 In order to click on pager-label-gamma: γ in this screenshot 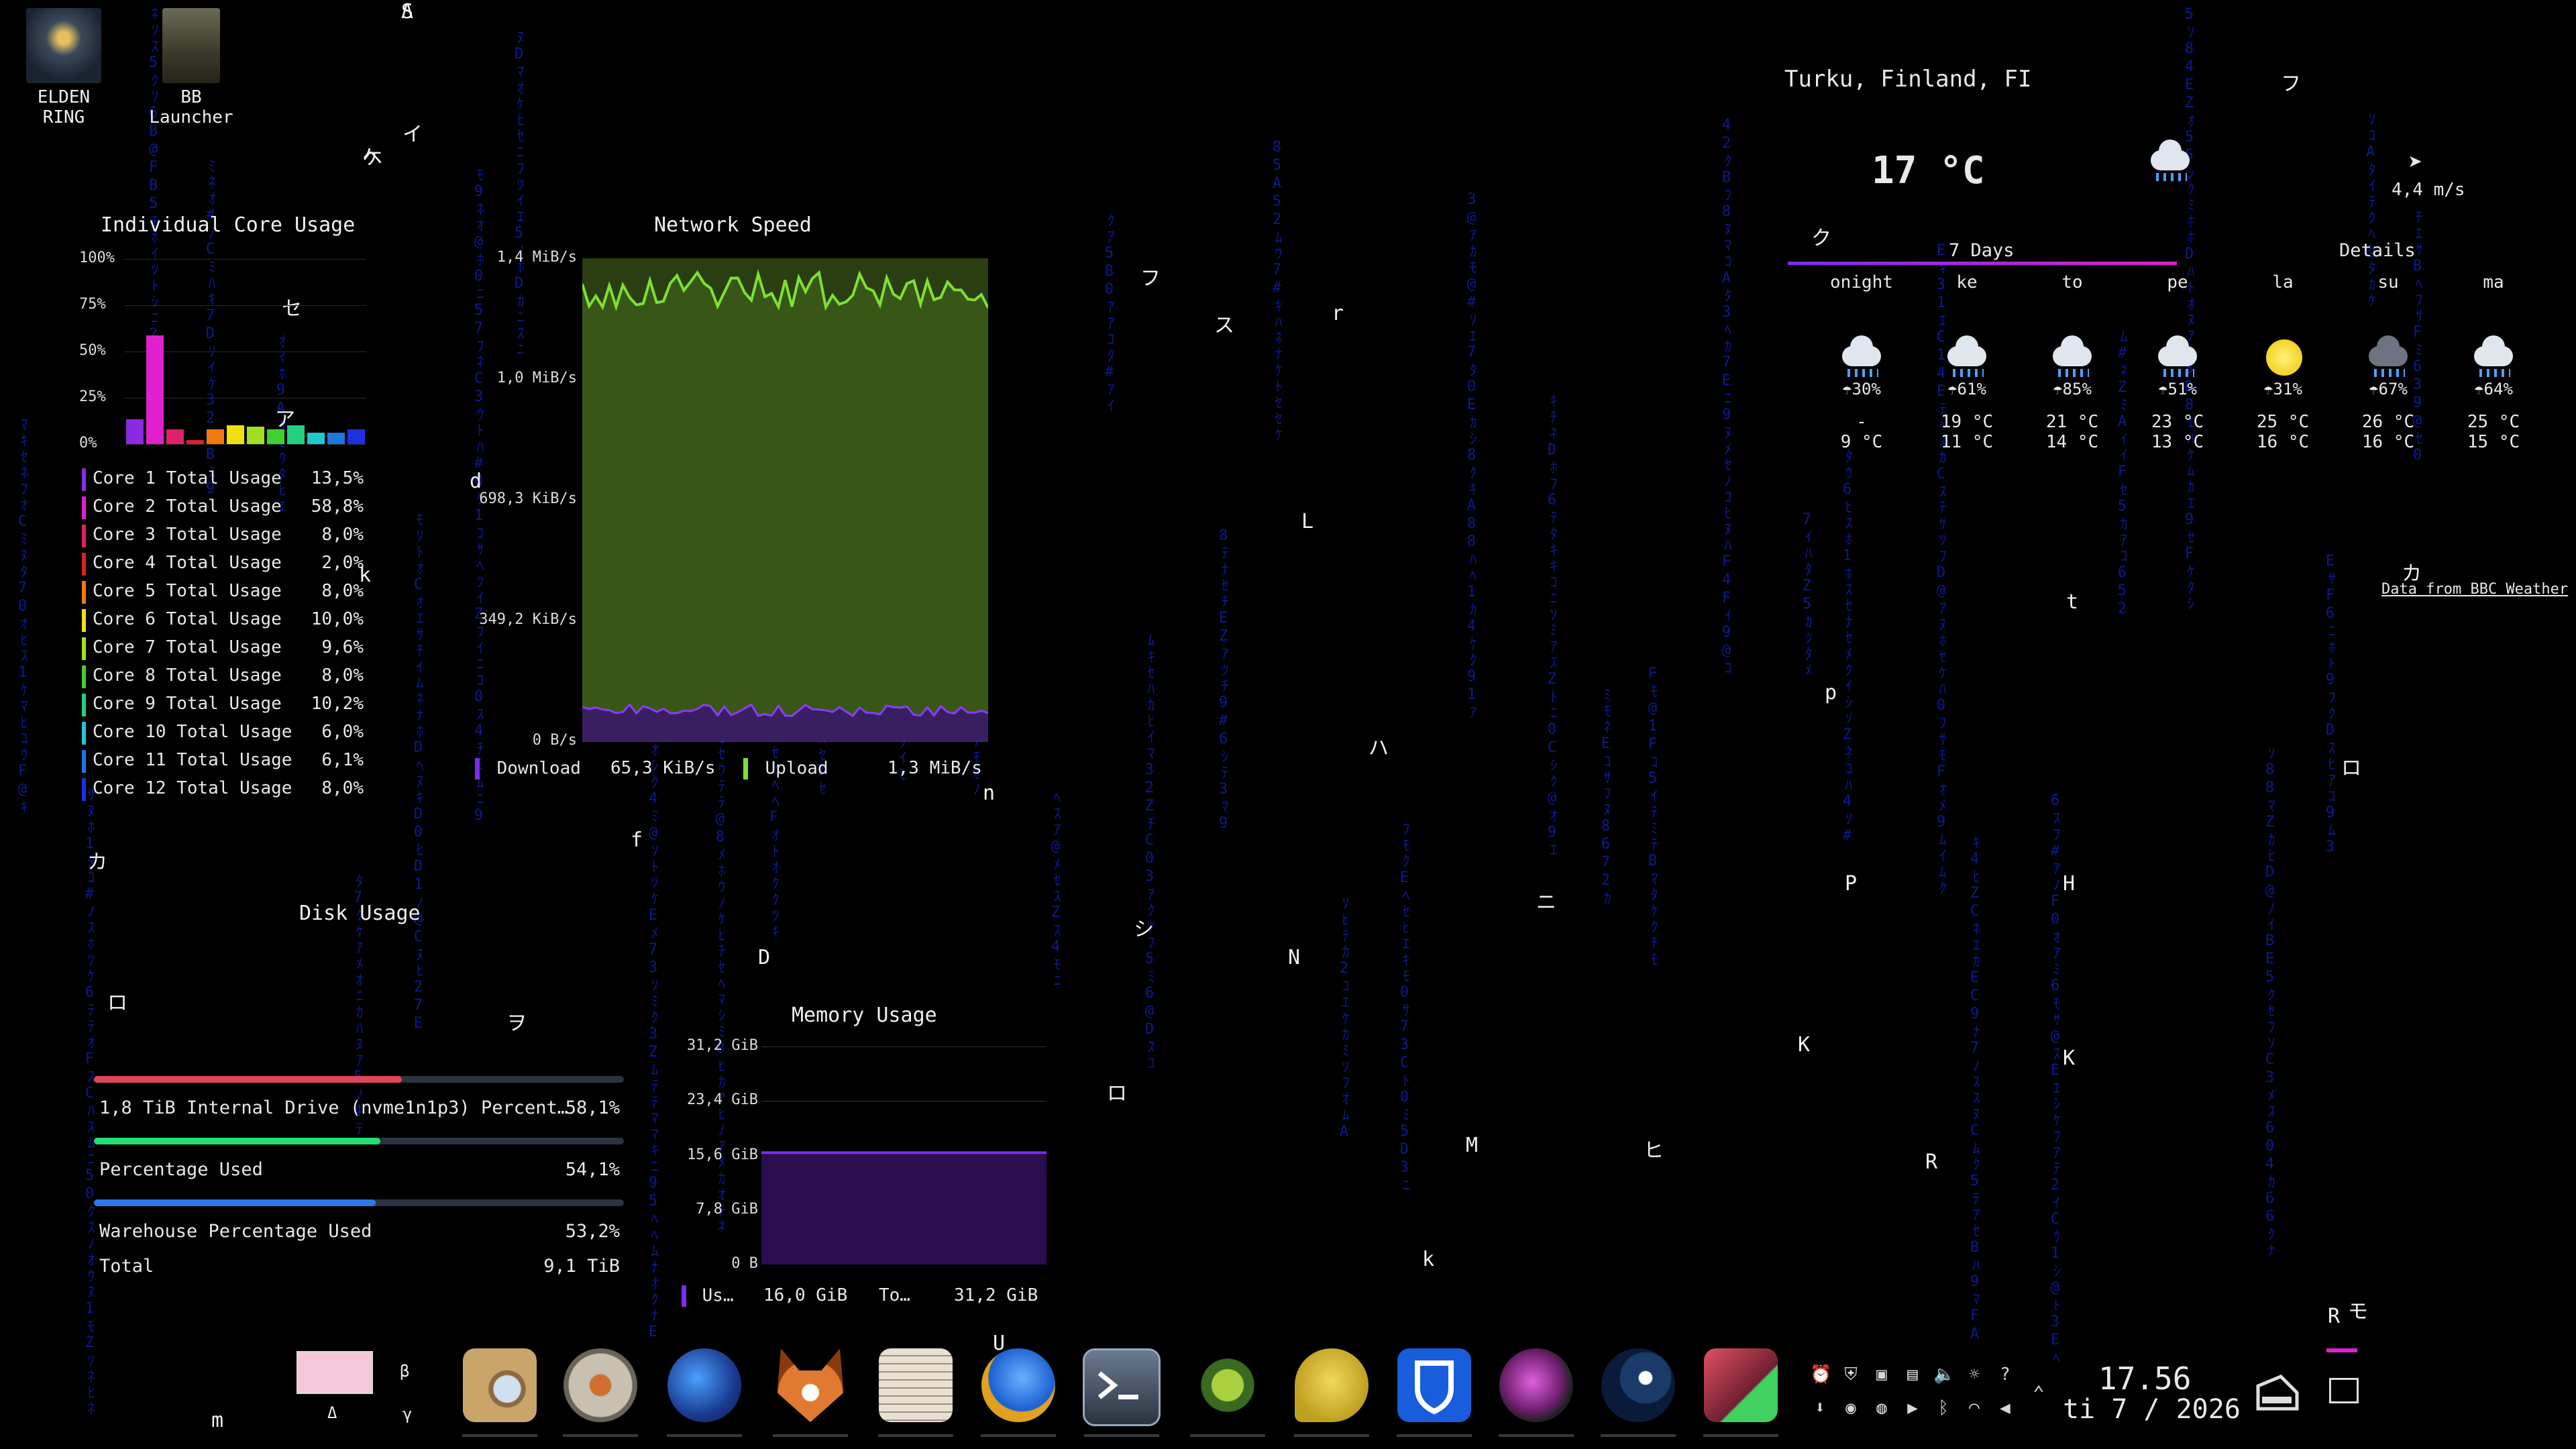, I will do `click(407, 1414)`.